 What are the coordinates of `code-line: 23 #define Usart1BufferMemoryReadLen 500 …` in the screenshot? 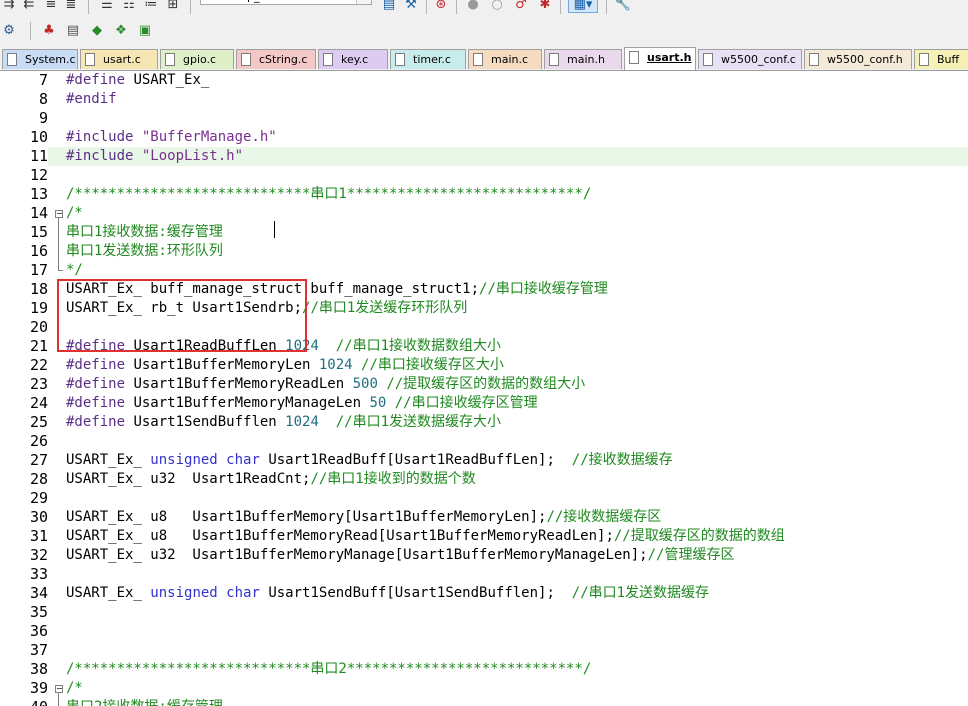 It's located at (484, 384).